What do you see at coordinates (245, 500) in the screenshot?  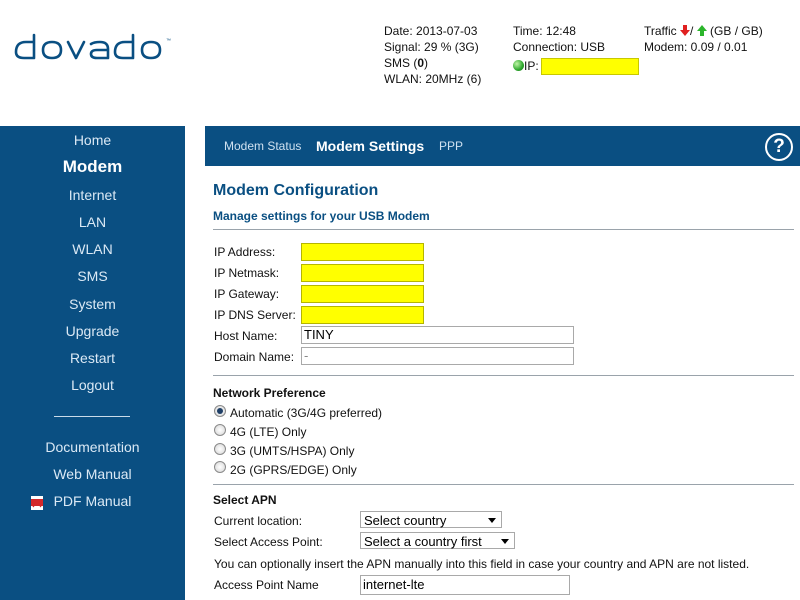 I see `select-apn-heading: Select APN` at bounding box center [245, 500].